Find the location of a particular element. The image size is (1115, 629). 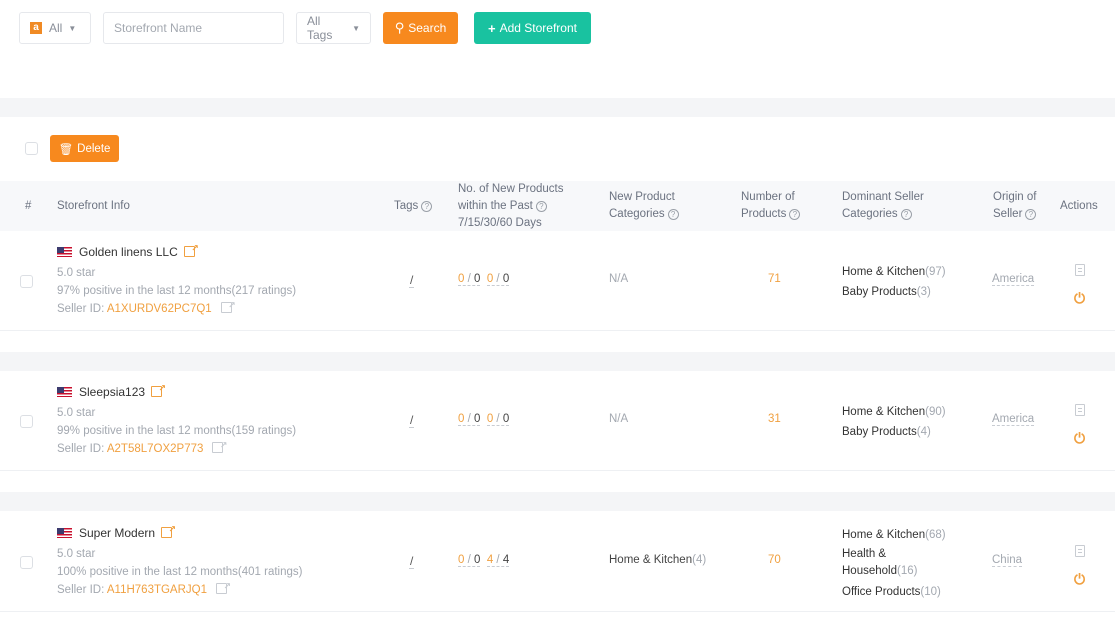

header-new-products-line2: within the Past? is located at coordinates (510, 206).